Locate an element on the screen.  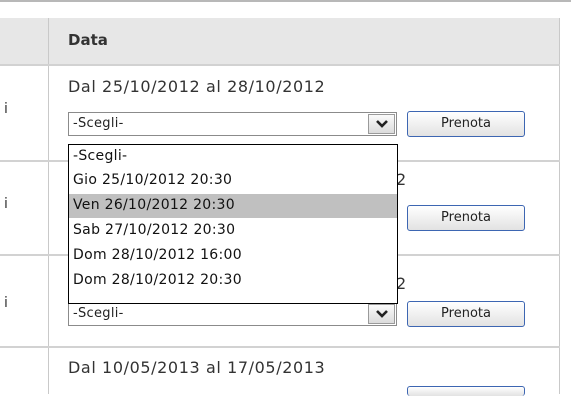
column-divider is located at coordinates (48, 206).